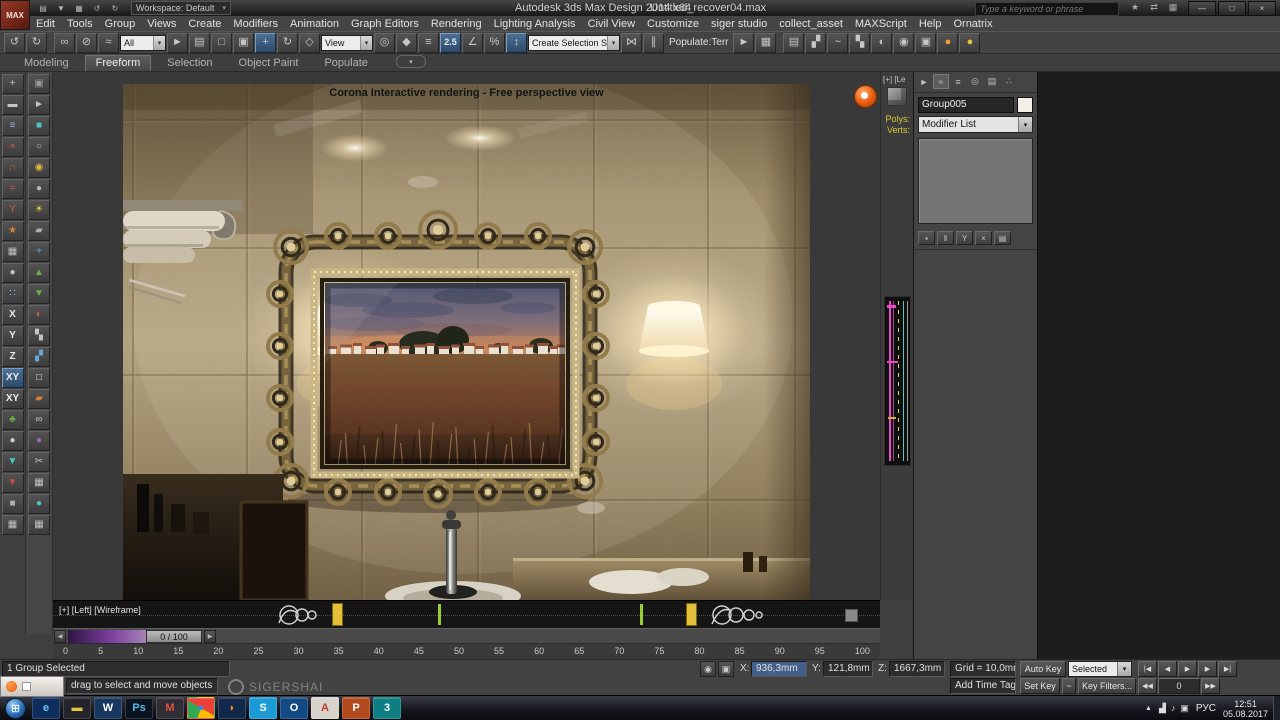  I want to click on redo-button: ↻, so click(36, 42).